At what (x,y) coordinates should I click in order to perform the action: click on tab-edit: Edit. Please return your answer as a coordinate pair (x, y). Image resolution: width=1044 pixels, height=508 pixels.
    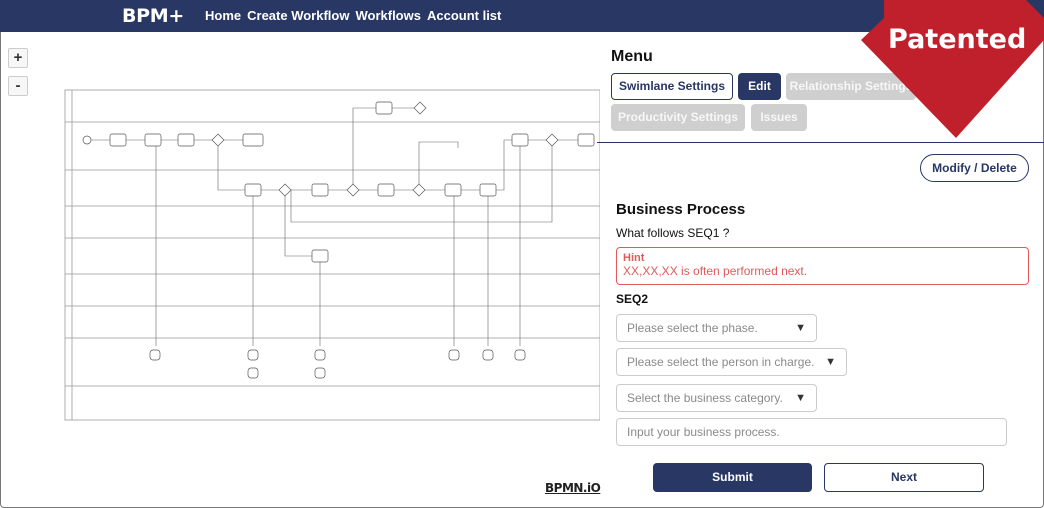
    Looking at the image, I should click on (759, 86).